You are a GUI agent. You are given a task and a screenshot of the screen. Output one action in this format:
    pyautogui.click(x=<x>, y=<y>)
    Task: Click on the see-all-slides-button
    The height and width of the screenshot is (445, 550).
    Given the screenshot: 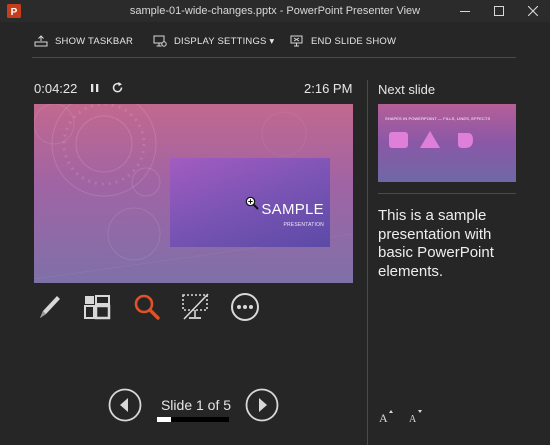 What is the action you would take?
    pyautogui.click(x=97, y=307)
    